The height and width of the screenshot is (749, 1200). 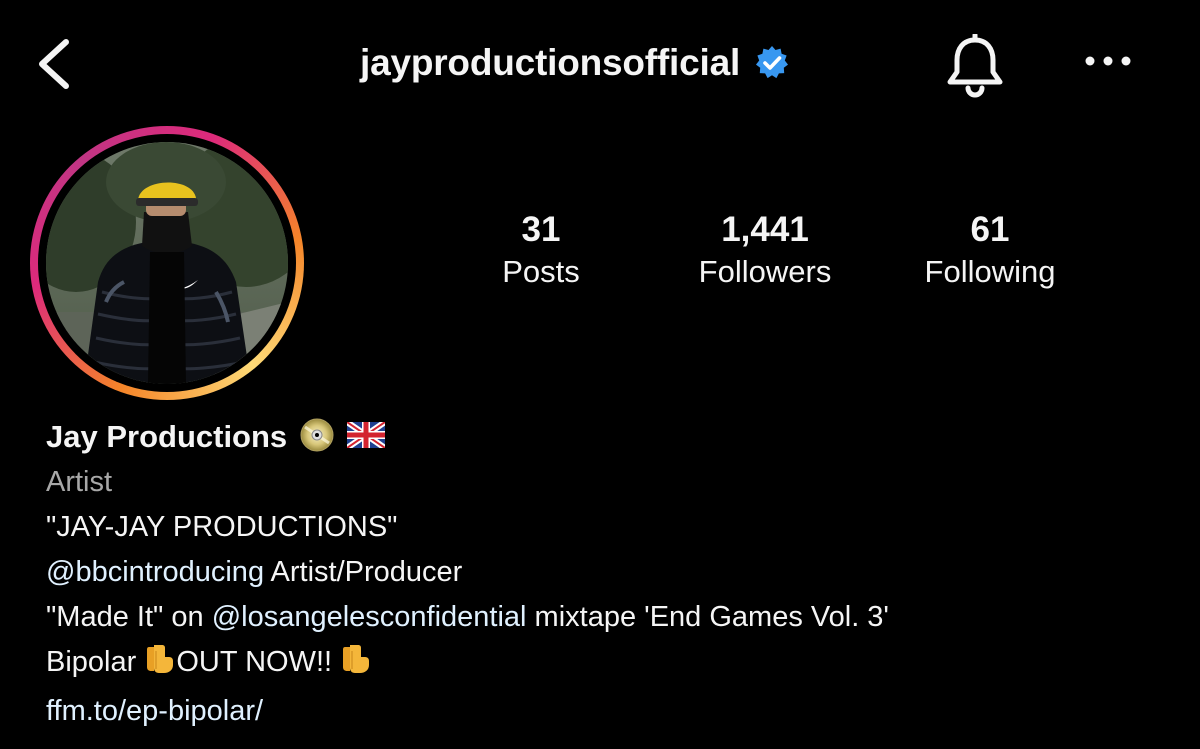 I want to click on bio-link-line: ffm.to/ep-bipolar/, so click(x=606, y=711).